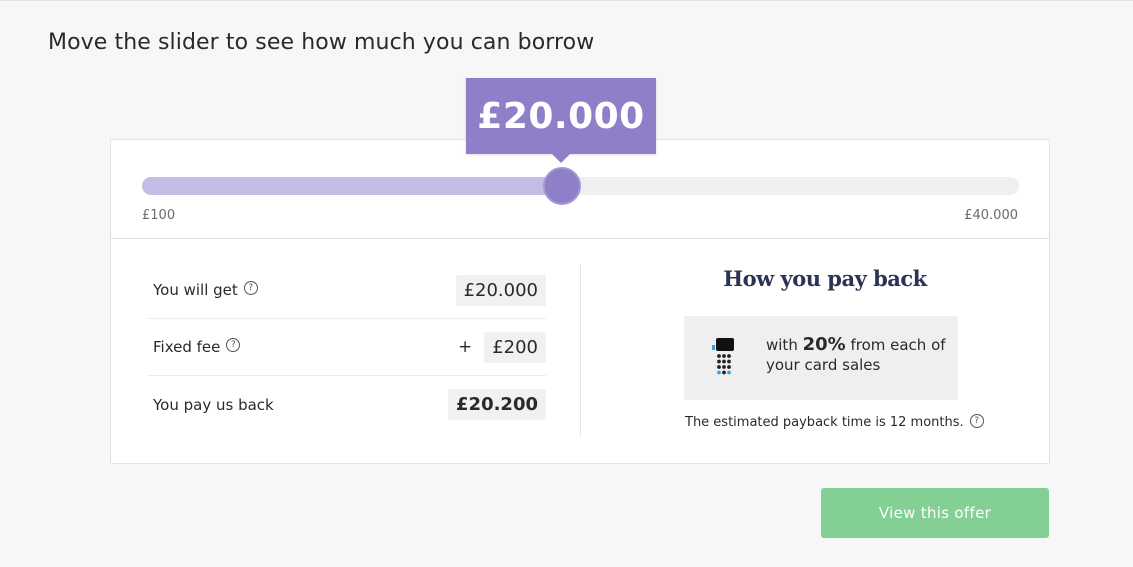 This screenshot has height=567, width=1133. I want to click on selected-amount-bubble: £20.000, so click(561, 120).